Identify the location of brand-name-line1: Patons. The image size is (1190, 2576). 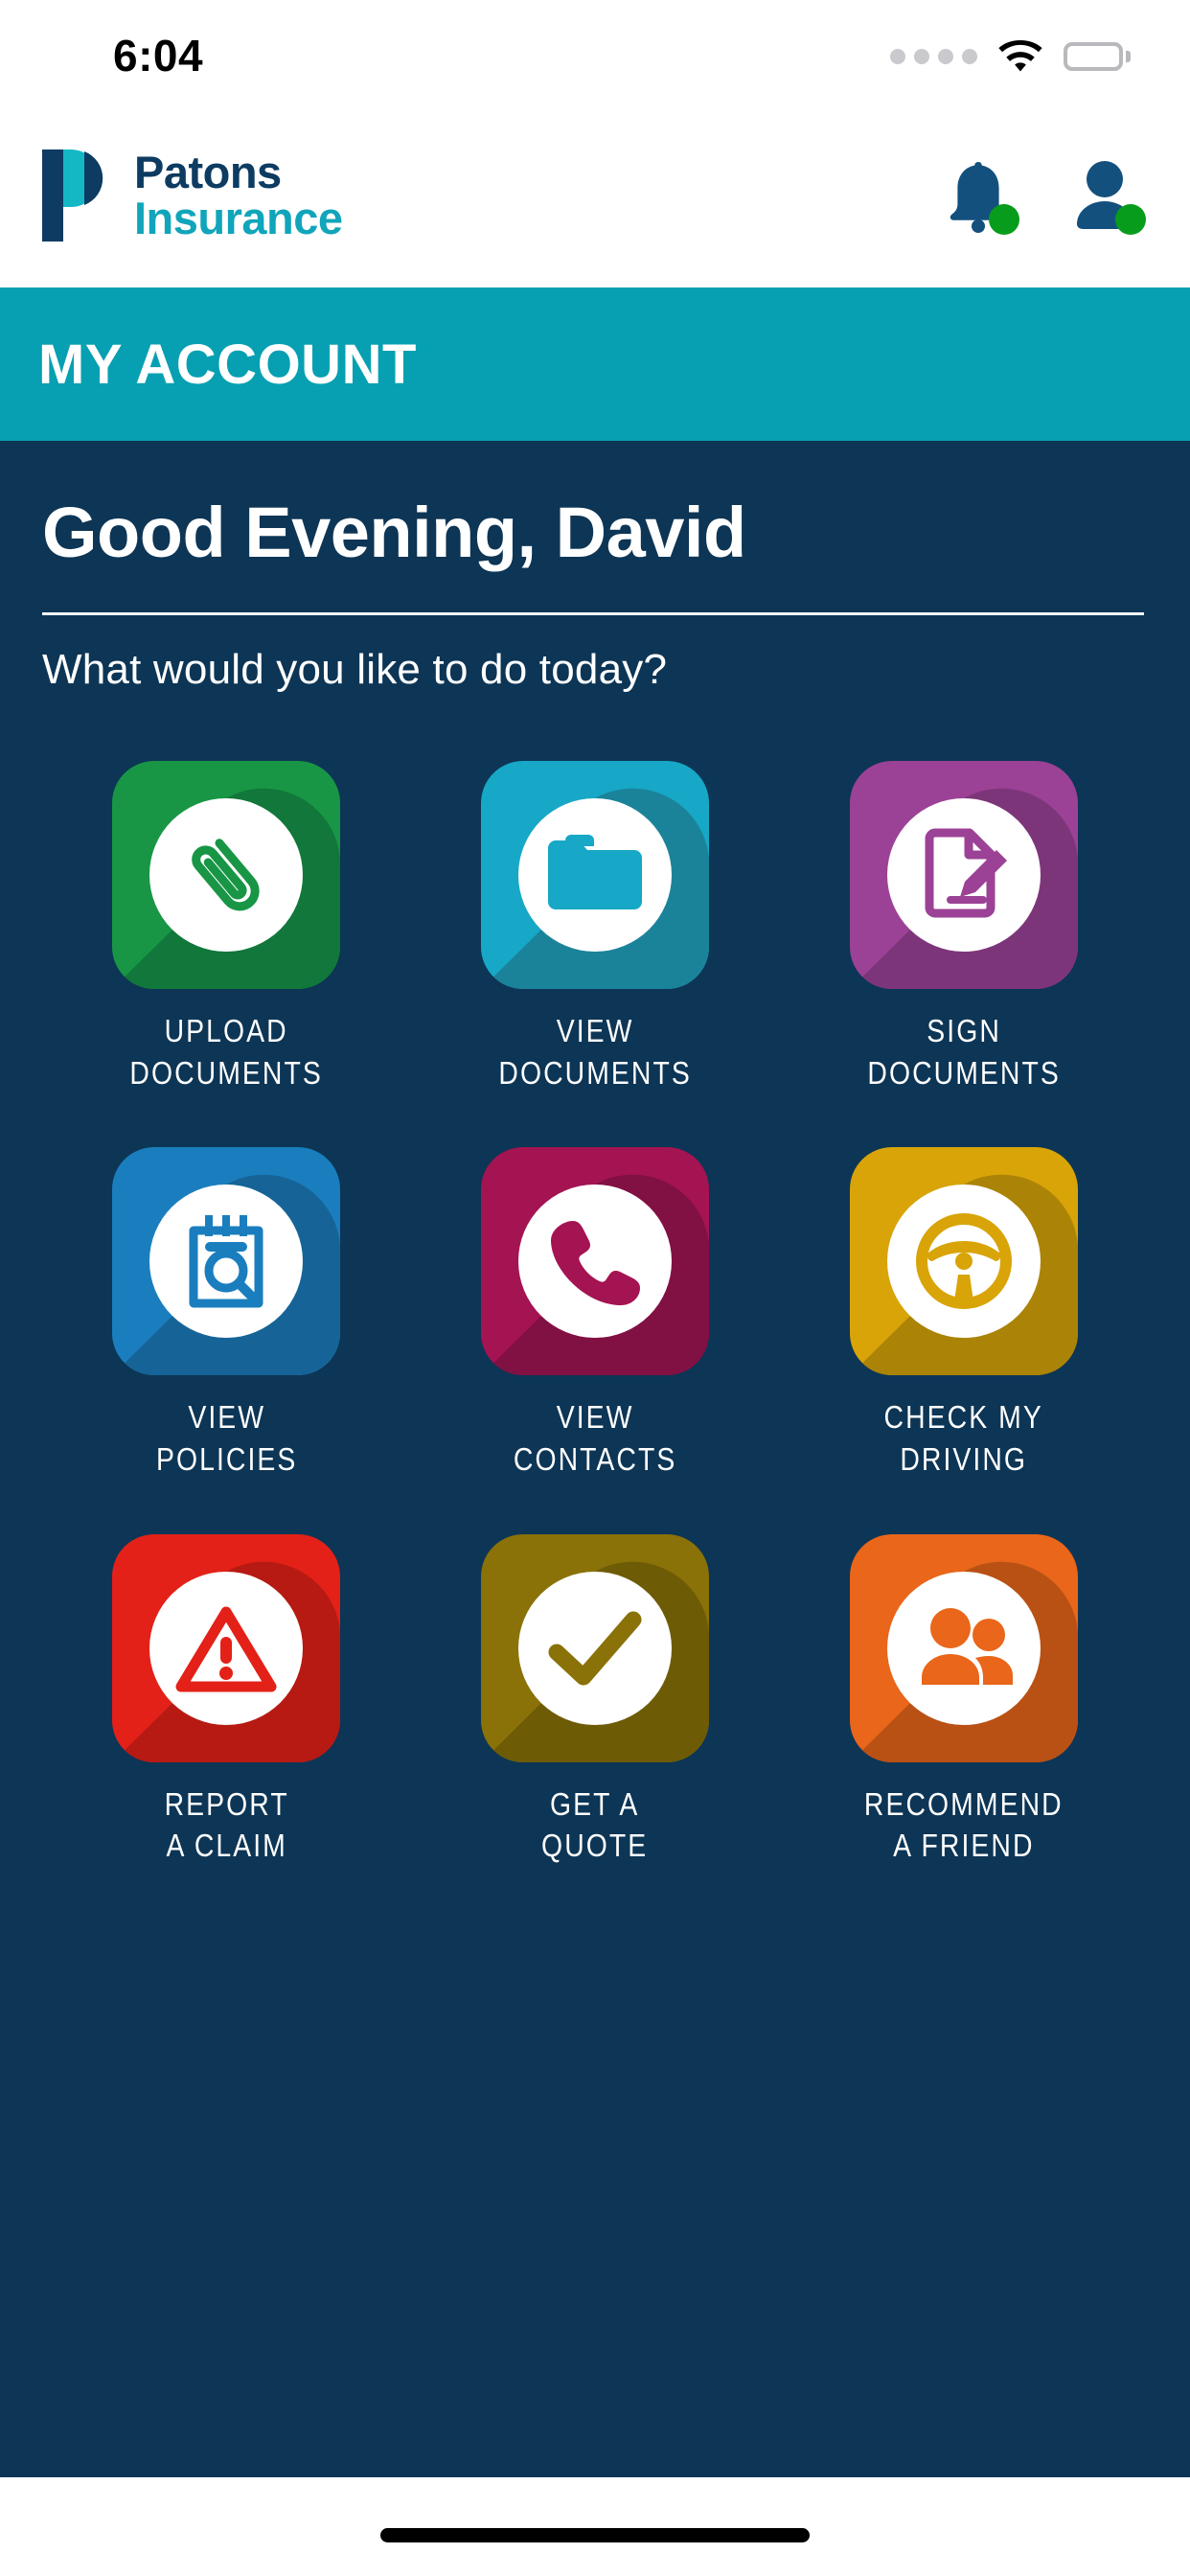
(208, 172).